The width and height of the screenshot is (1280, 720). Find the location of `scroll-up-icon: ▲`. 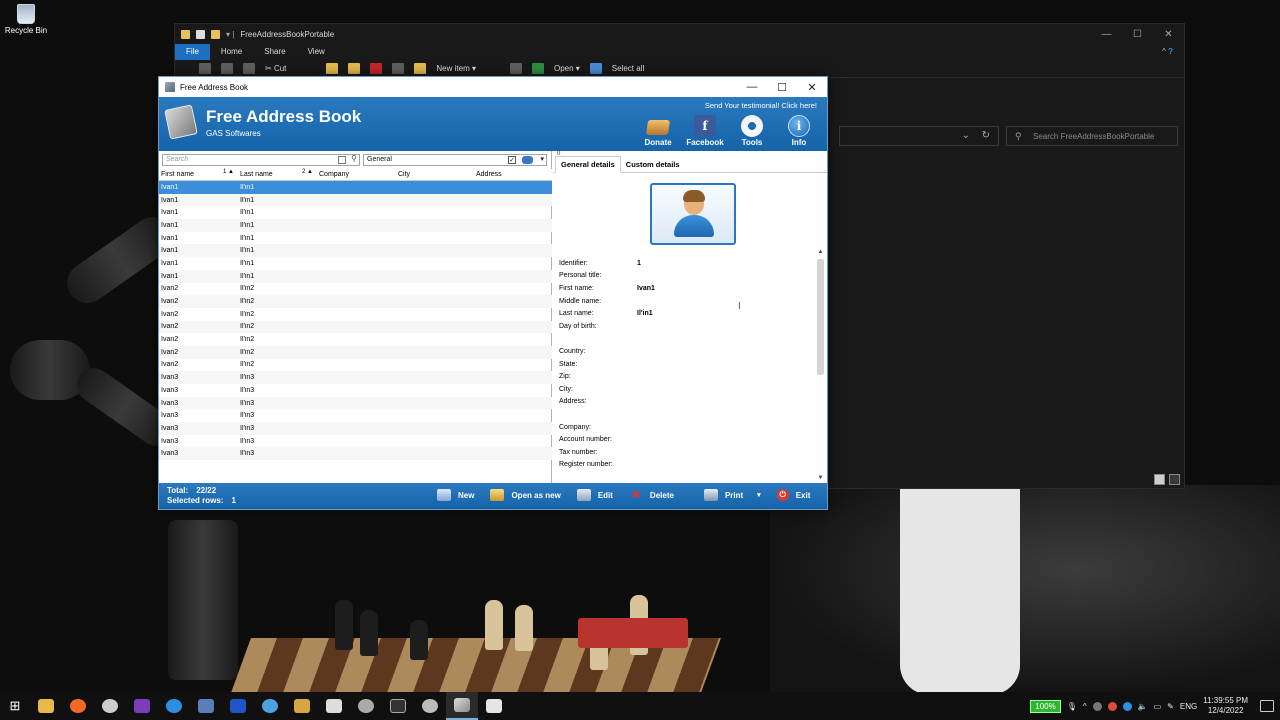

scroll-up-icon: ▲ is located at coordinates (820, 252).